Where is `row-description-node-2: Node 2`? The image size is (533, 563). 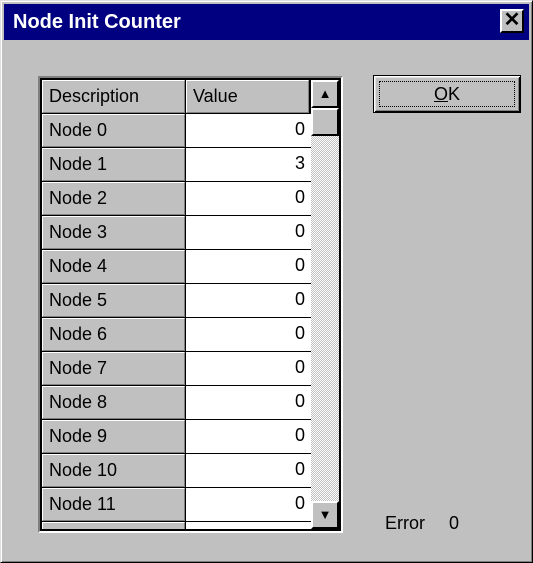
row-description-node-2: Node 2 is located at coordinates (113, 198).